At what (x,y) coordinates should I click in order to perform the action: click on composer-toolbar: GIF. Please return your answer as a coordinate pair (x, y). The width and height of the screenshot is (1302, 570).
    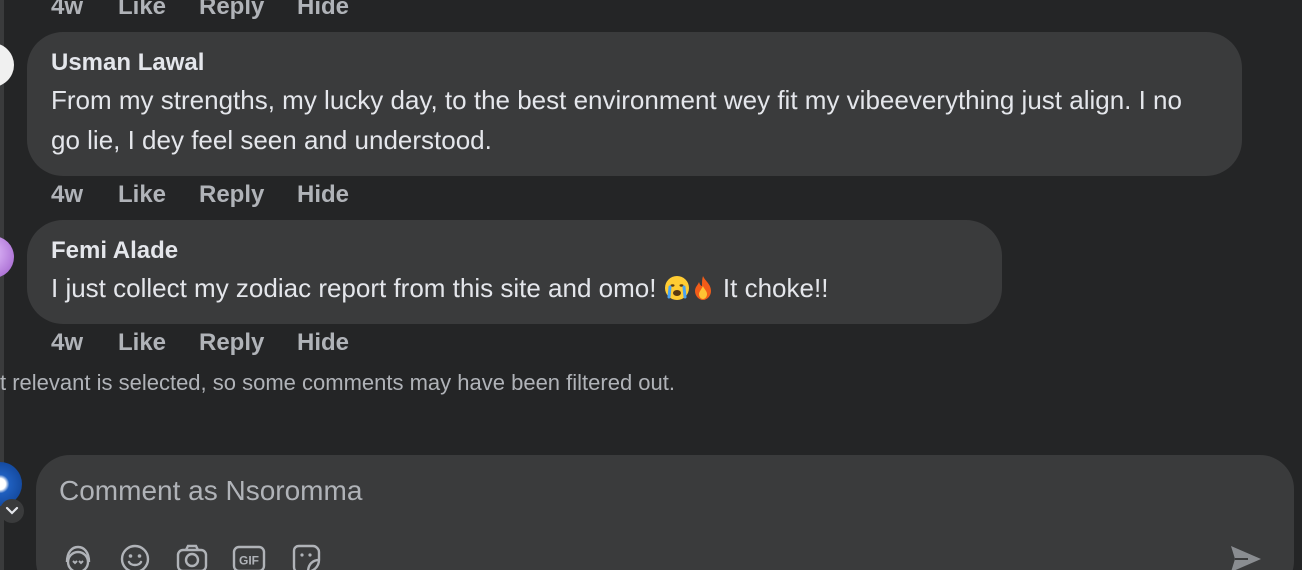
    Looking at the image, I should click on (192, 556).